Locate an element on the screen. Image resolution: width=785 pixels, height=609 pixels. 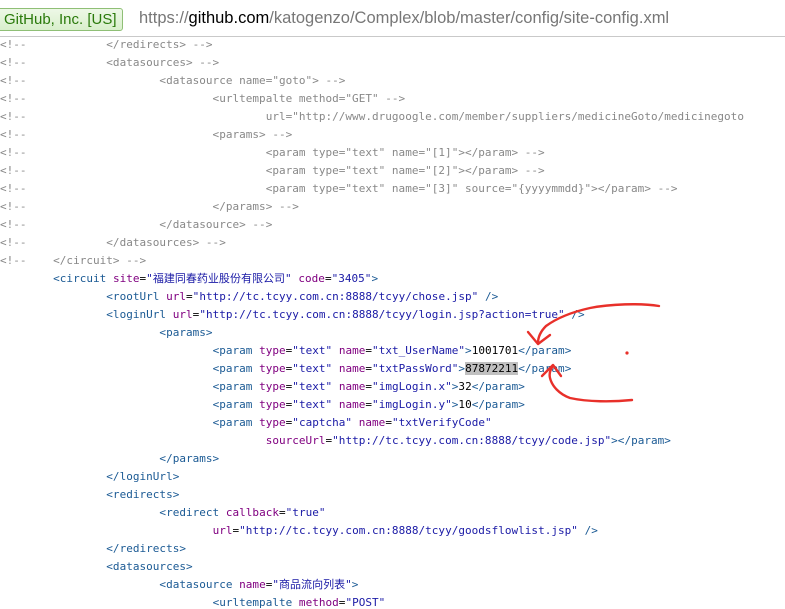
xml-tag: <urltempalte is located at coordinates (255, 602).